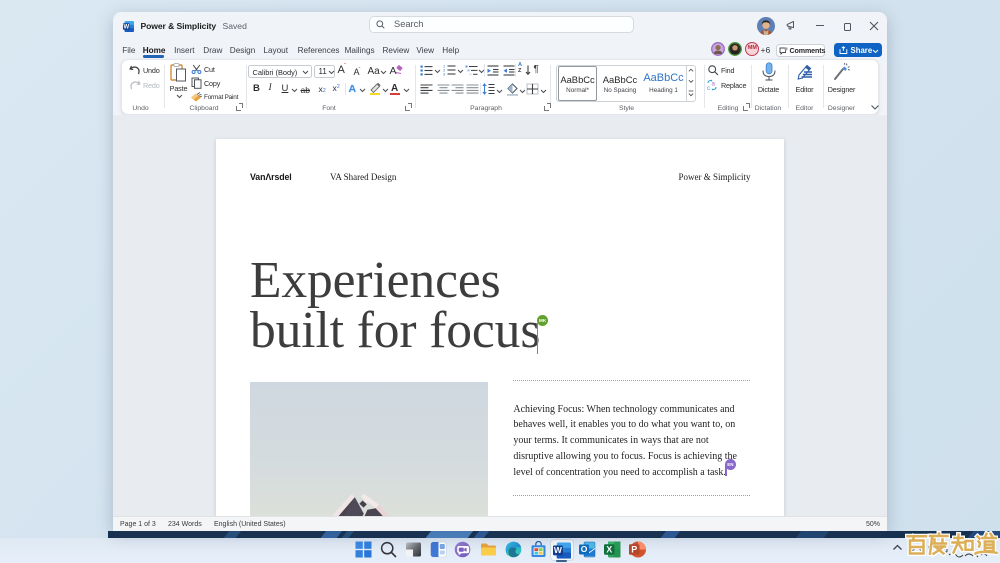 This screenshot has width=1000, height=563. What do you see at coordinates (714, 84) in the screenshot?
I see `svg-text: a` at bounding box center [714, 84].